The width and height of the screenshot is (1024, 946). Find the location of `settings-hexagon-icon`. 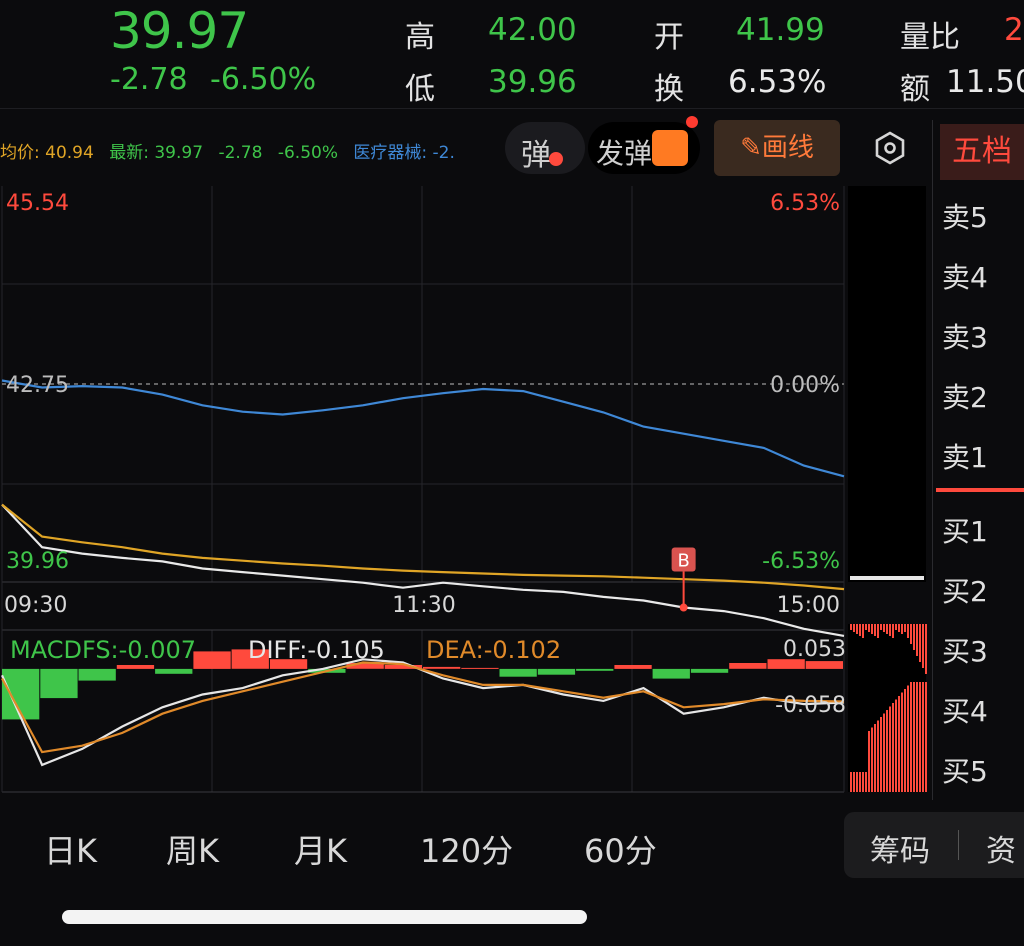

settings-hexagon-icon is located at coordinates (890, 148).